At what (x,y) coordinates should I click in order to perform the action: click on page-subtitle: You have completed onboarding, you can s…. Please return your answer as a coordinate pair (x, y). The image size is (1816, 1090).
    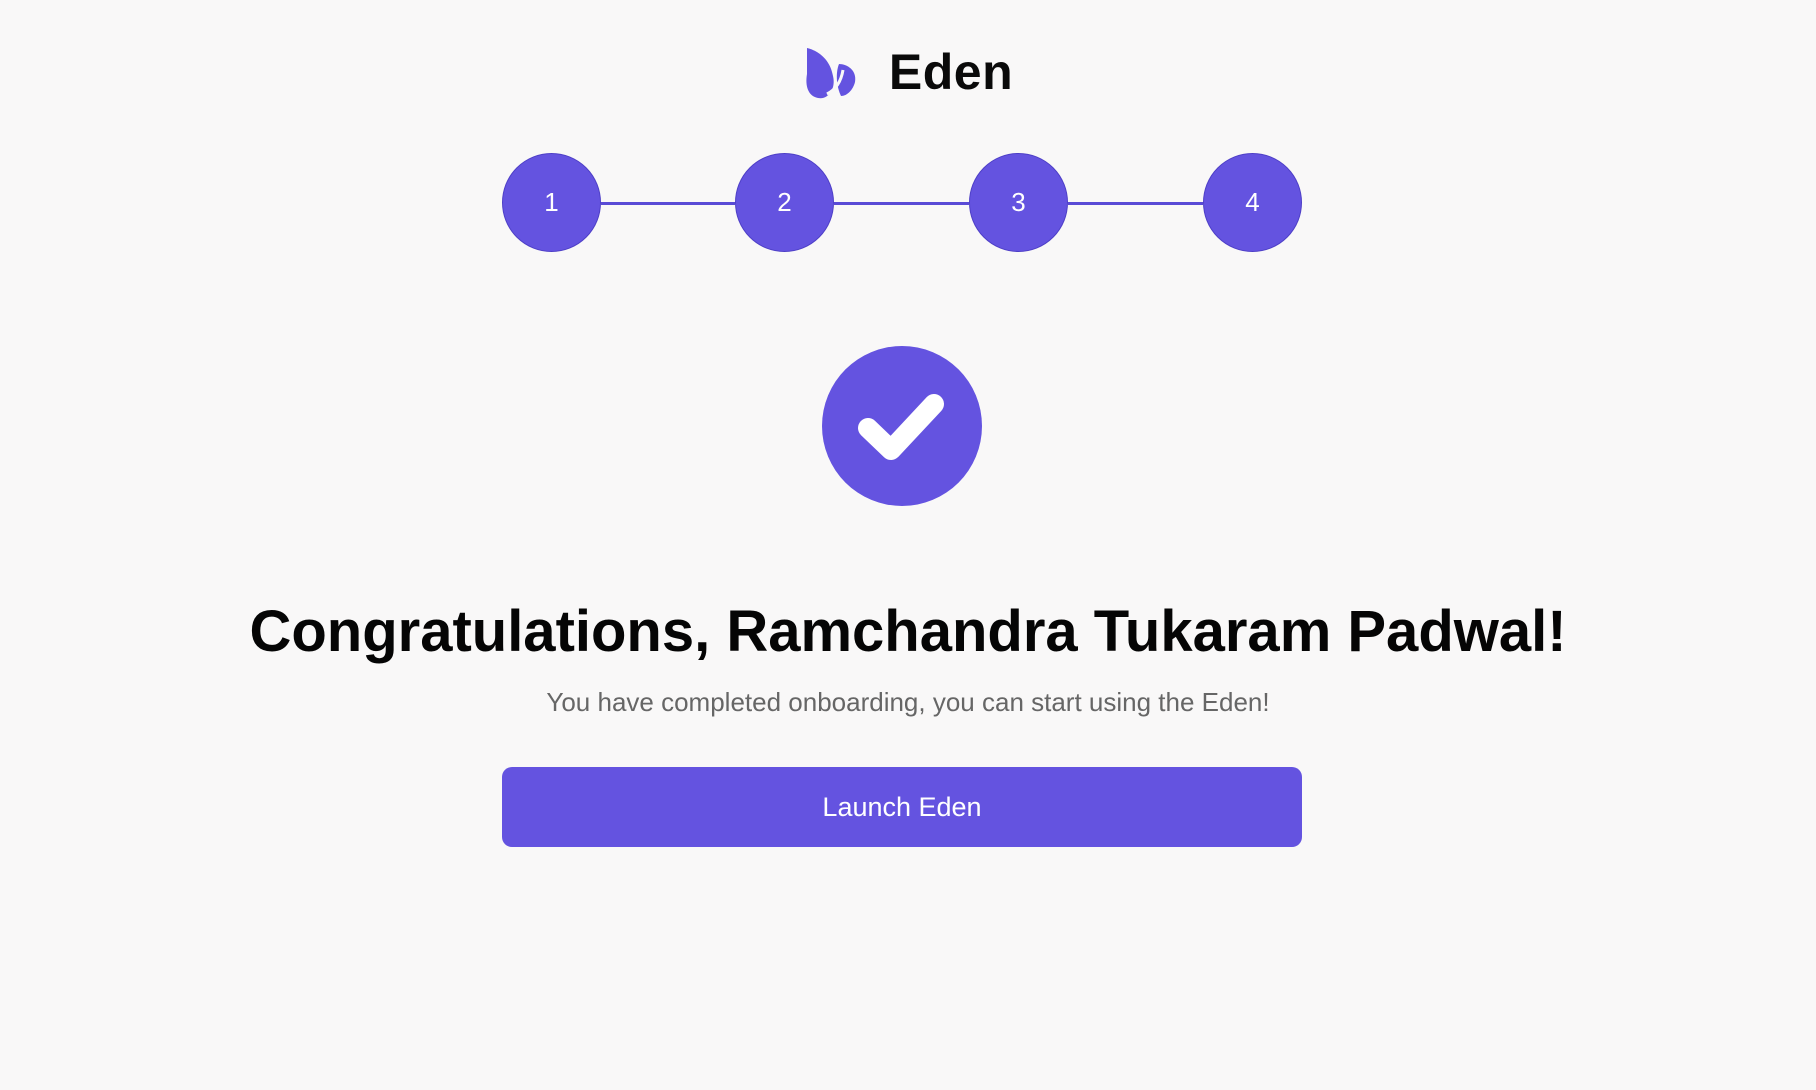
    Looking at the image, I should click on (908, 702).